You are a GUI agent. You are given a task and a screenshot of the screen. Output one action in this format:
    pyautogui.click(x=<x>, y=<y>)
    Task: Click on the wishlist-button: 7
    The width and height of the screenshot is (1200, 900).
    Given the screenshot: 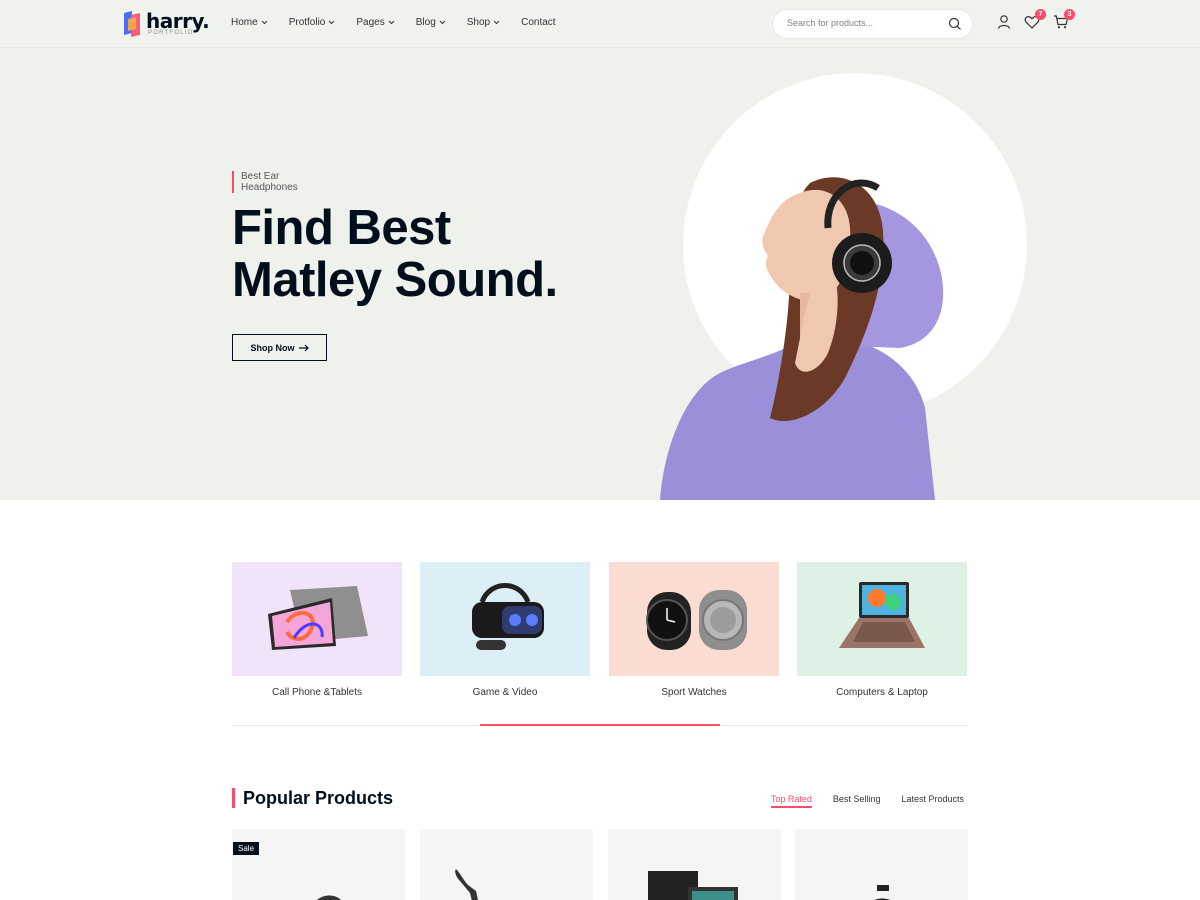 What is the action you would take?
    pyautogui.click(x=1035, y=19)
    